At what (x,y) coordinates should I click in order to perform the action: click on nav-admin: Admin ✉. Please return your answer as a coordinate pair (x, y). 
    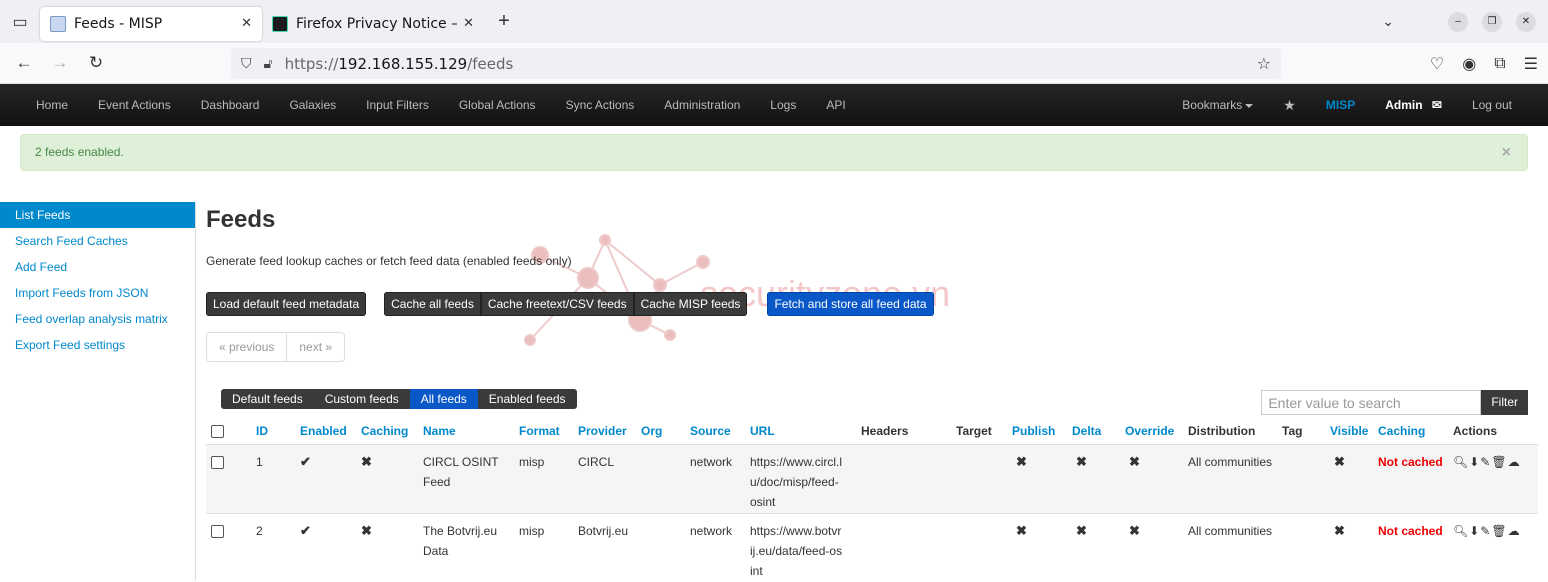
    Looking at the image, I should click on (1413, 105).